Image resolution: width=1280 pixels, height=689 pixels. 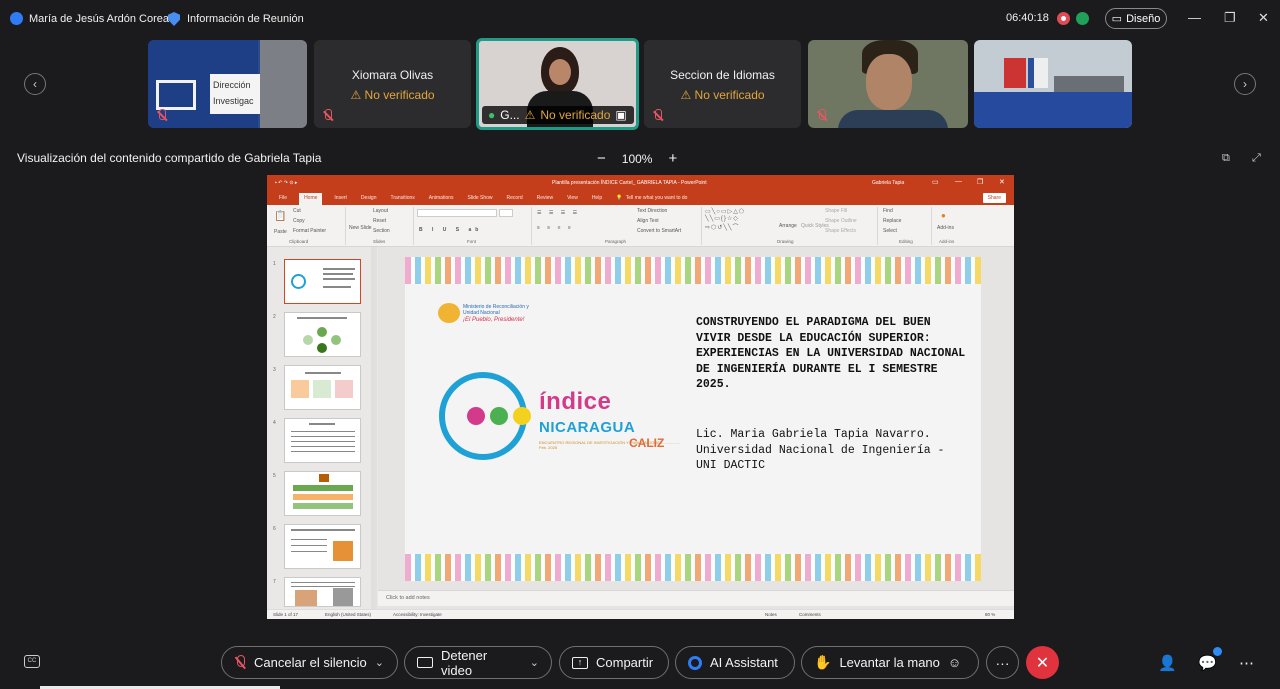 What do you see at coordinates (381, 211) in the screenshot?
I see `ppt-layout: Layout` at bounding box center [381, 211].